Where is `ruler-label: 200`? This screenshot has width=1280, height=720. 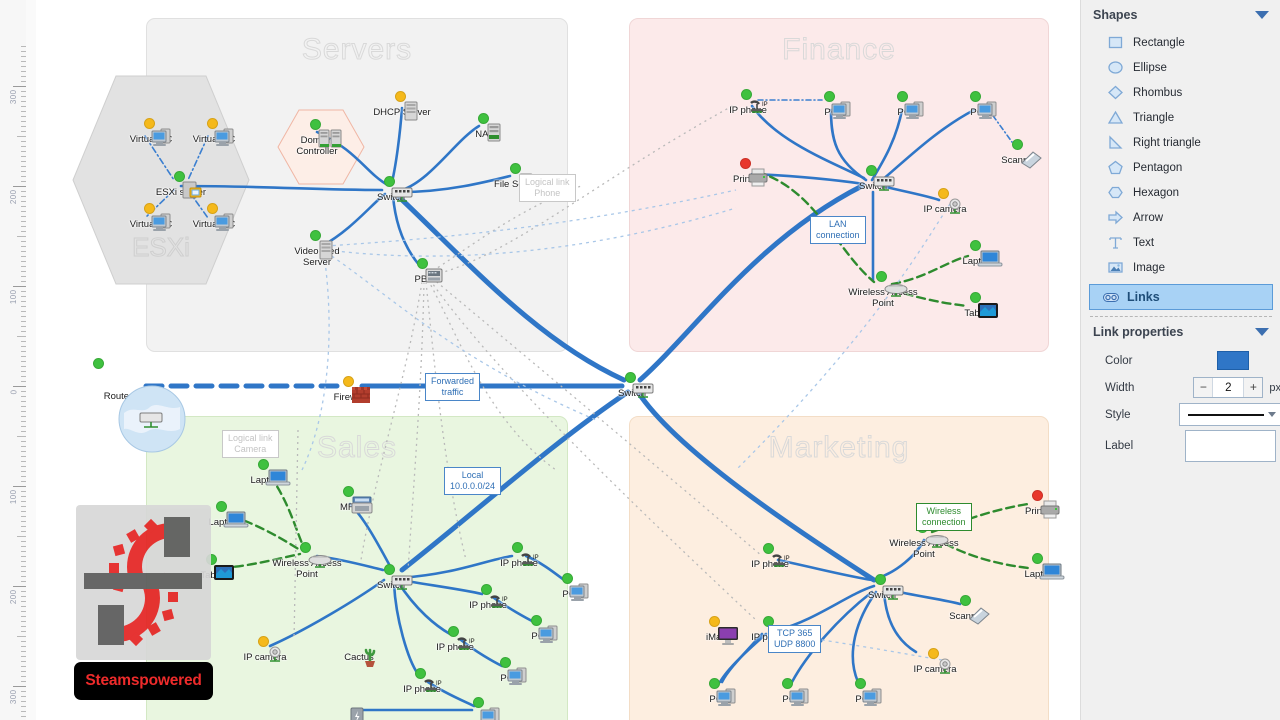
ruler-label: 200 is located at coordinates (14, 197).